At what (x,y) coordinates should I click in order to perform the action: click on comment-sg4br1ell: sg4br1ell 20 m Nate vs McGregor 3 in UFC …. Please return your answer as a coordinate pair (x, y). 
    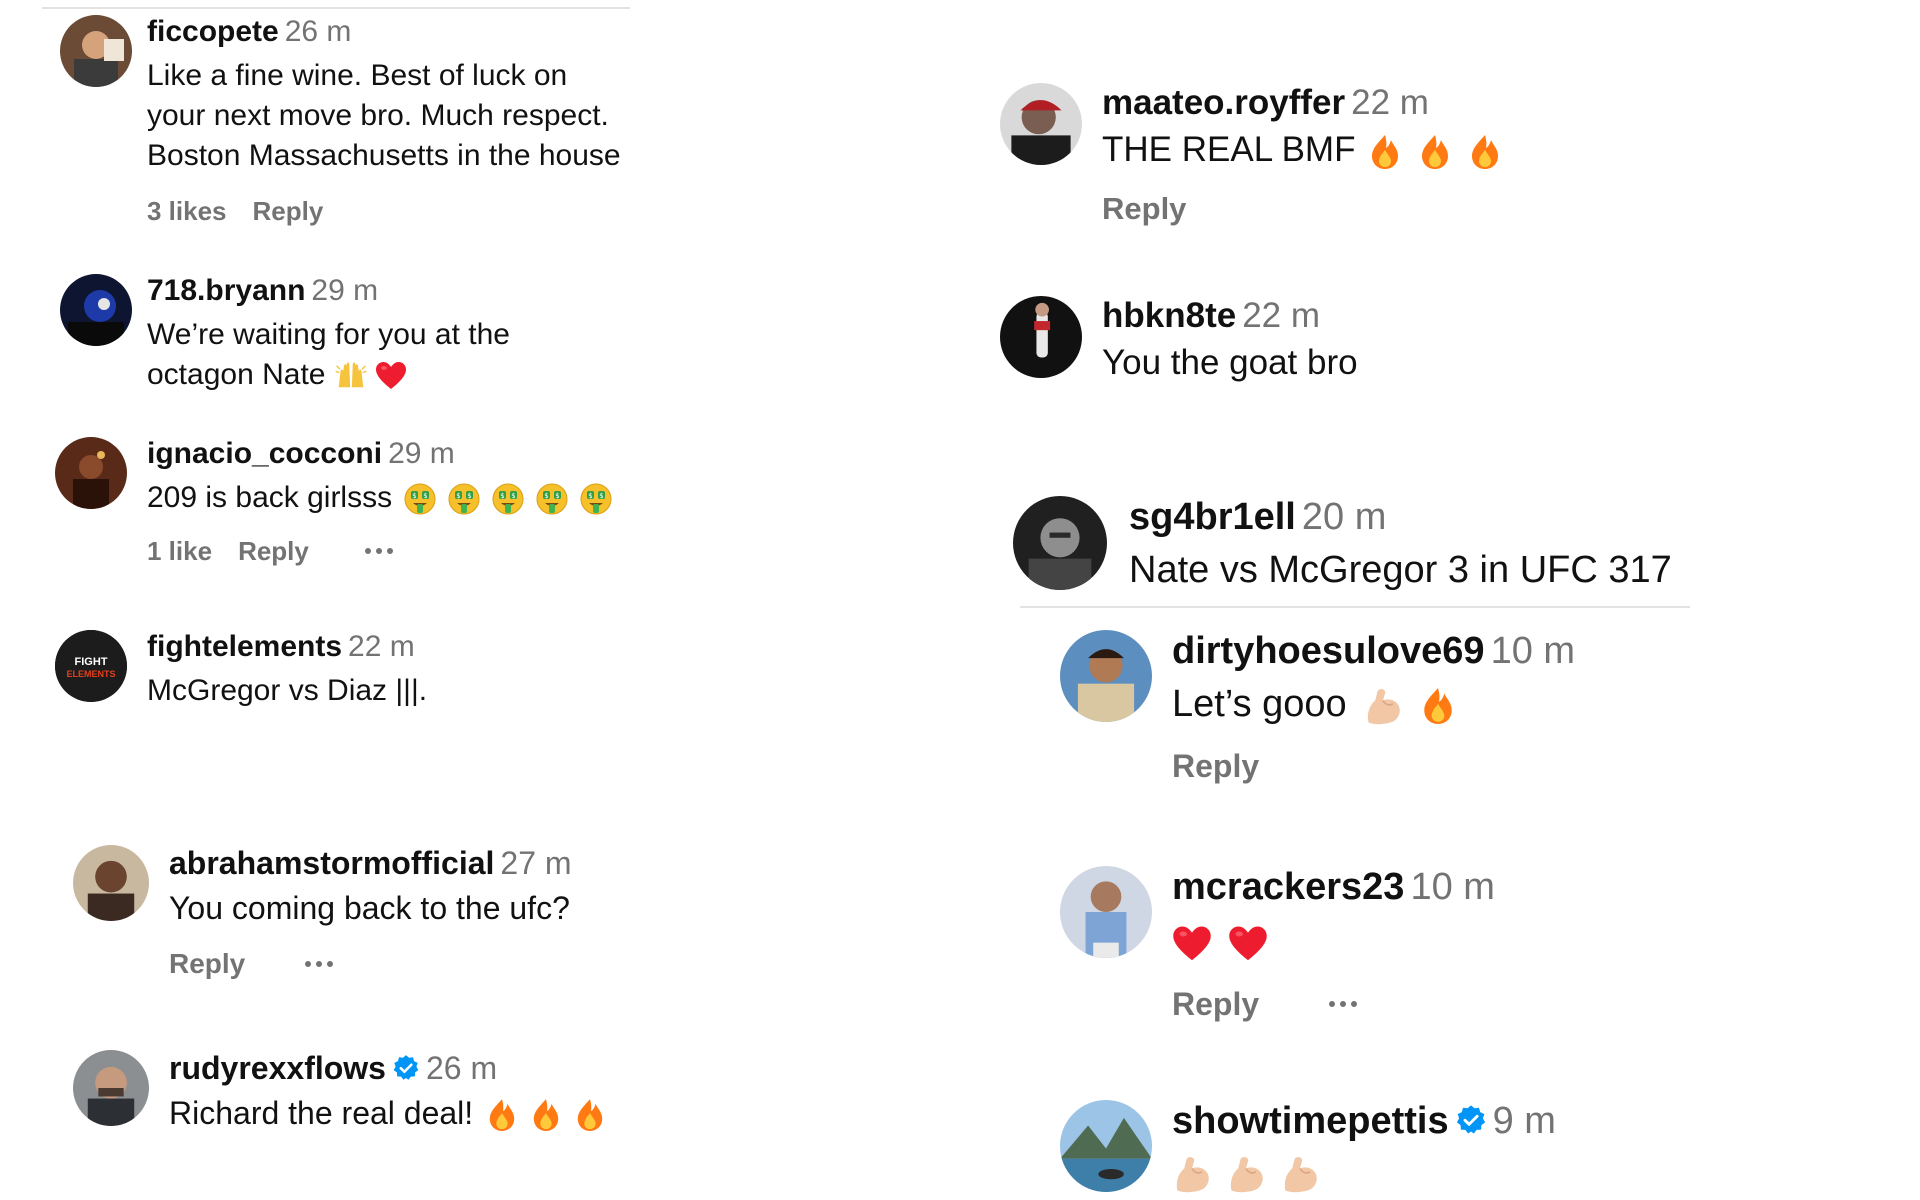
    Looking at the image, I should click on (1363, 551).